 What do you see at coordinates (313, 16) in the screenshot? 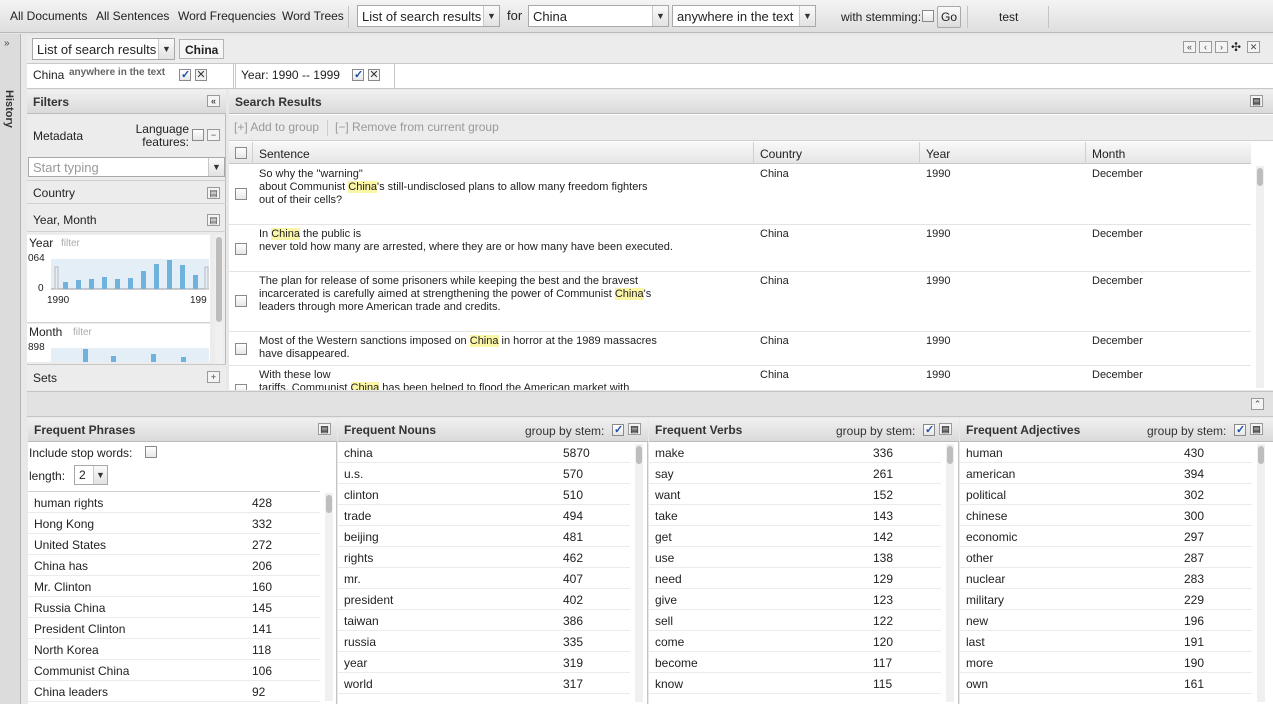
I see `tab-word-trees: Word Trees` at bounding box center [313, 16].